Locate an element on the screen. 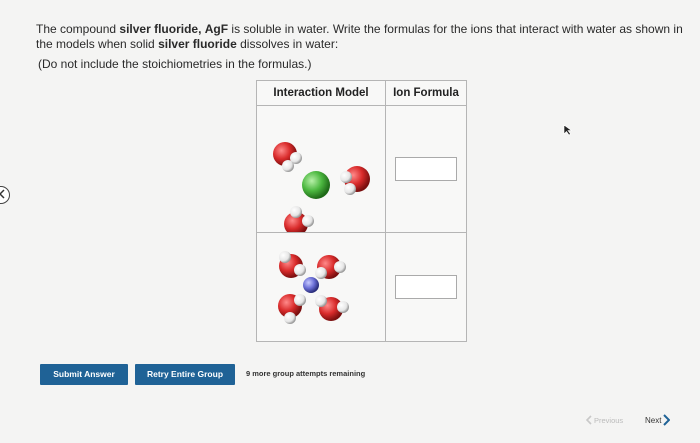 The image size is (700, 443). cation-model-cell is located at coordinates (321, 169).